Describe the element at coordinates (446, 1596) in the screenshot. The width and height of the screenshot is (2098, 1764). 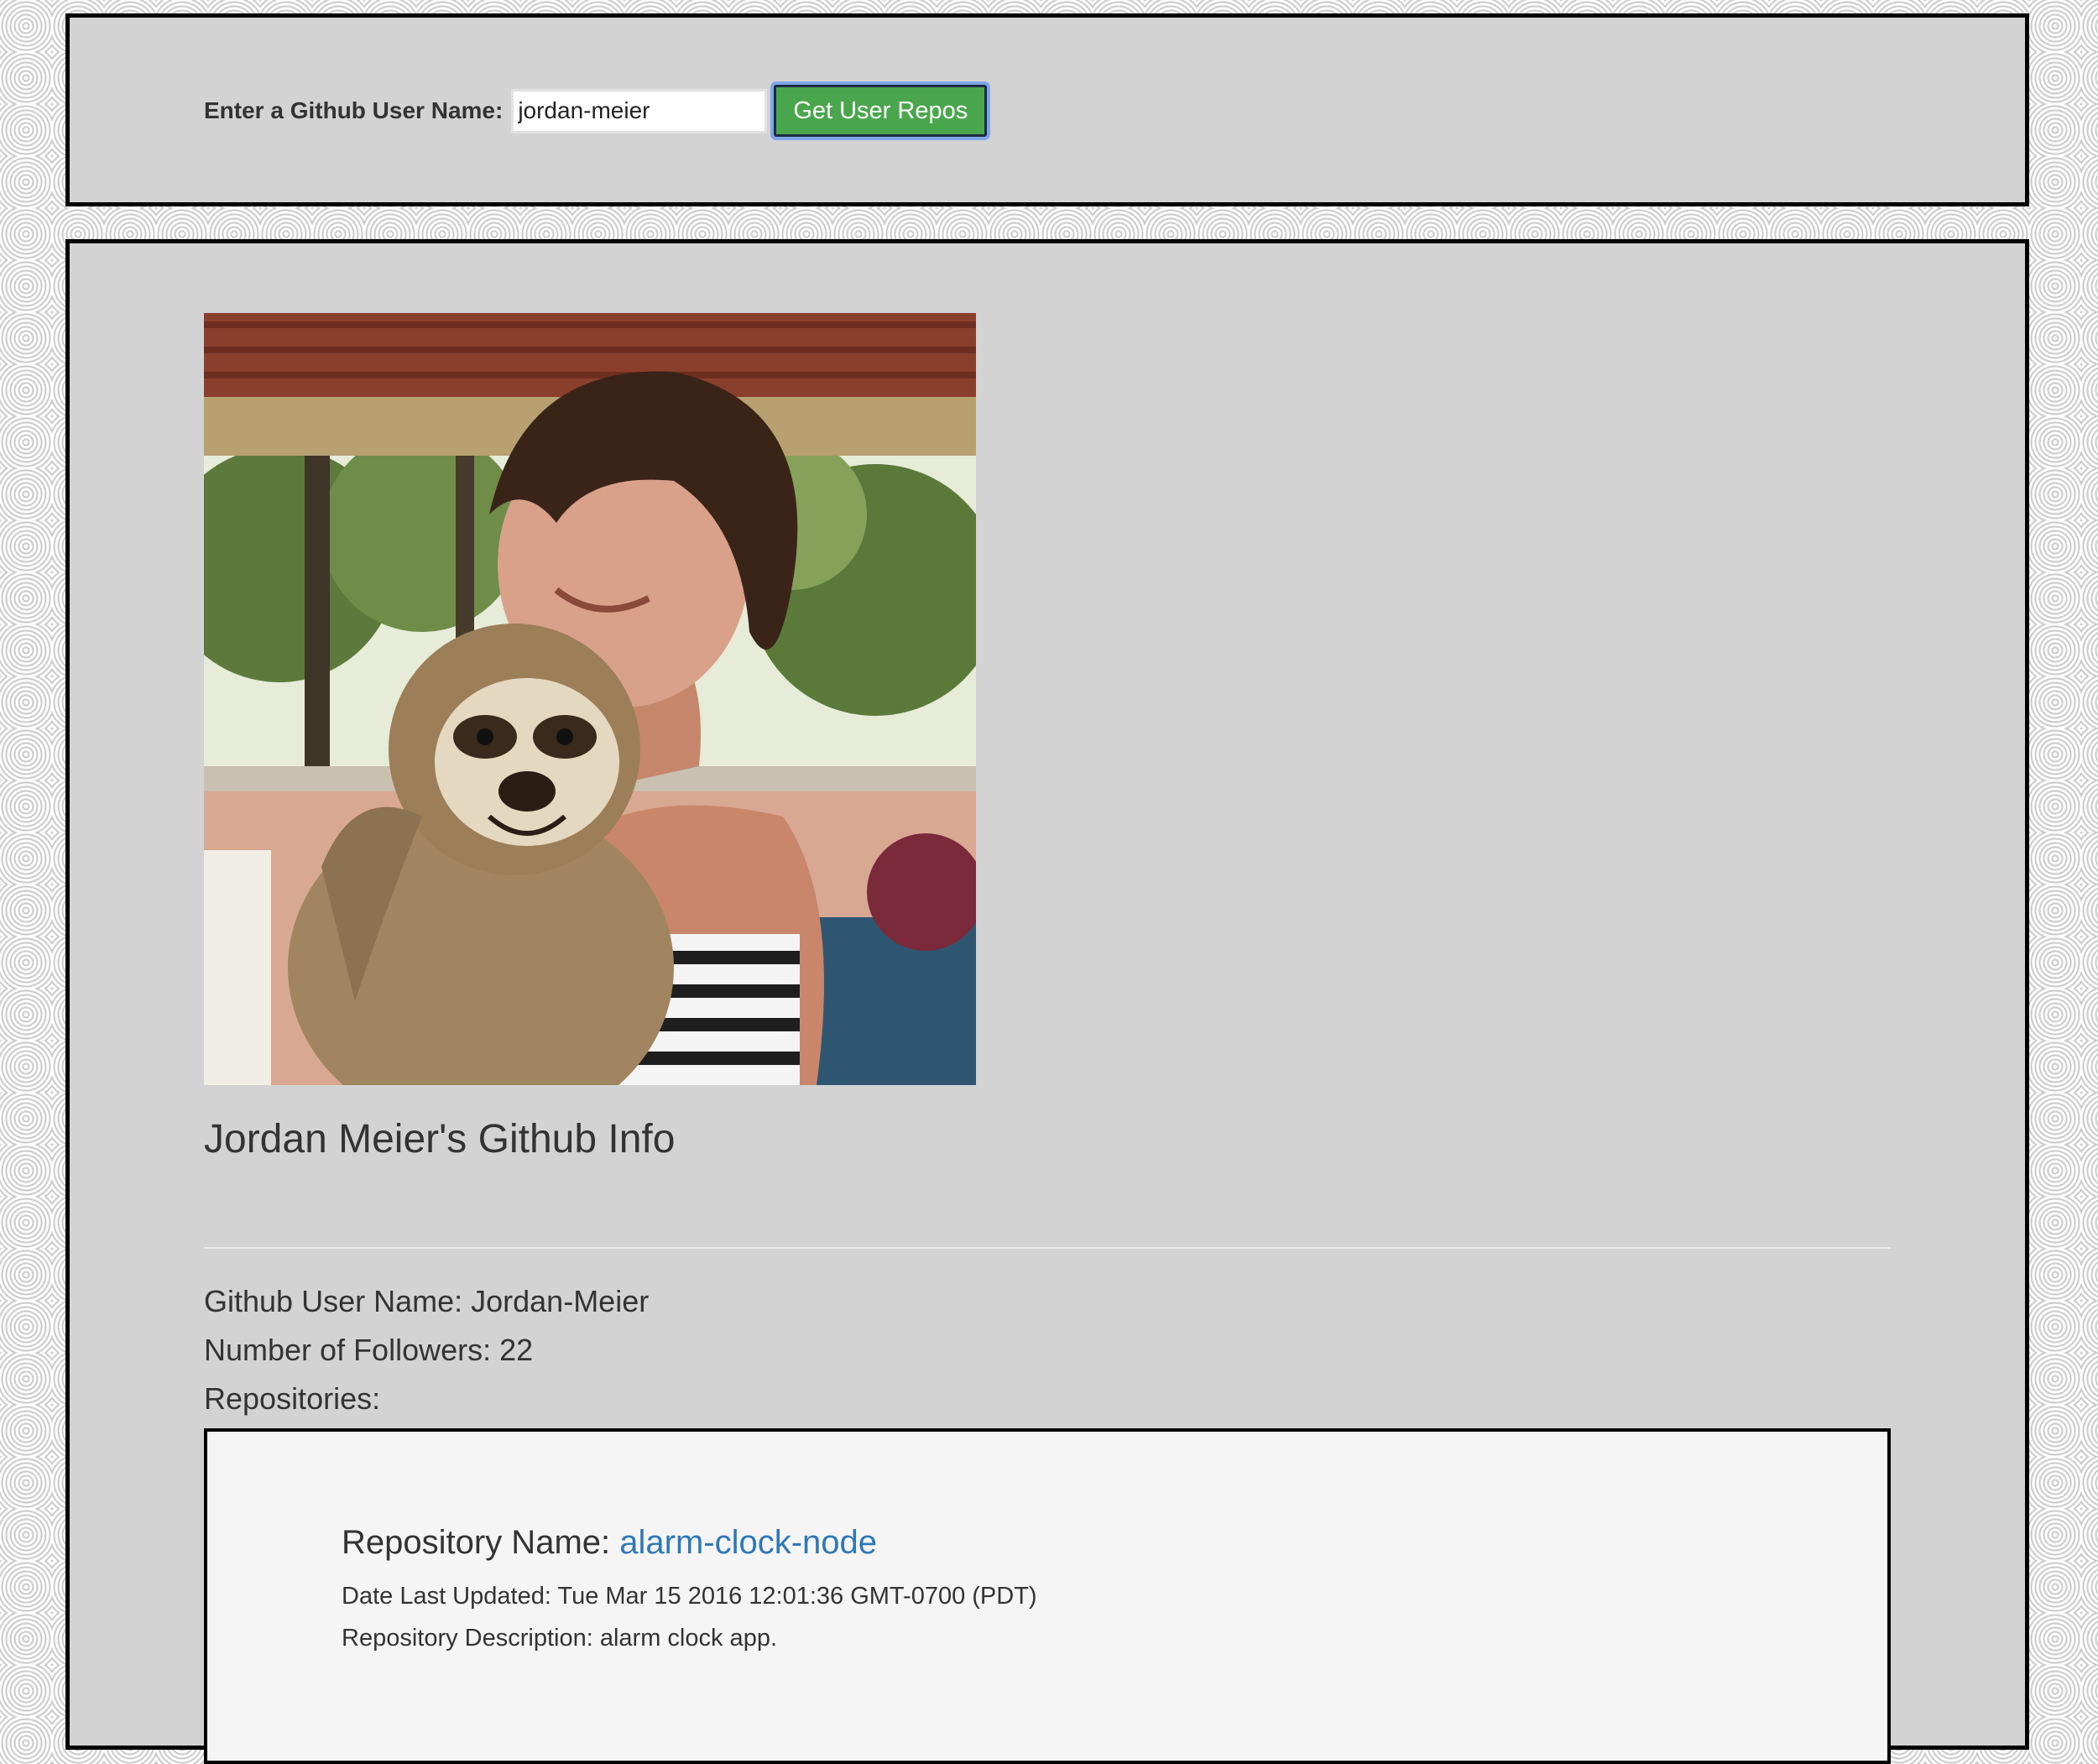
I see `repository-updated-label: Date Last Updated:` at that location.